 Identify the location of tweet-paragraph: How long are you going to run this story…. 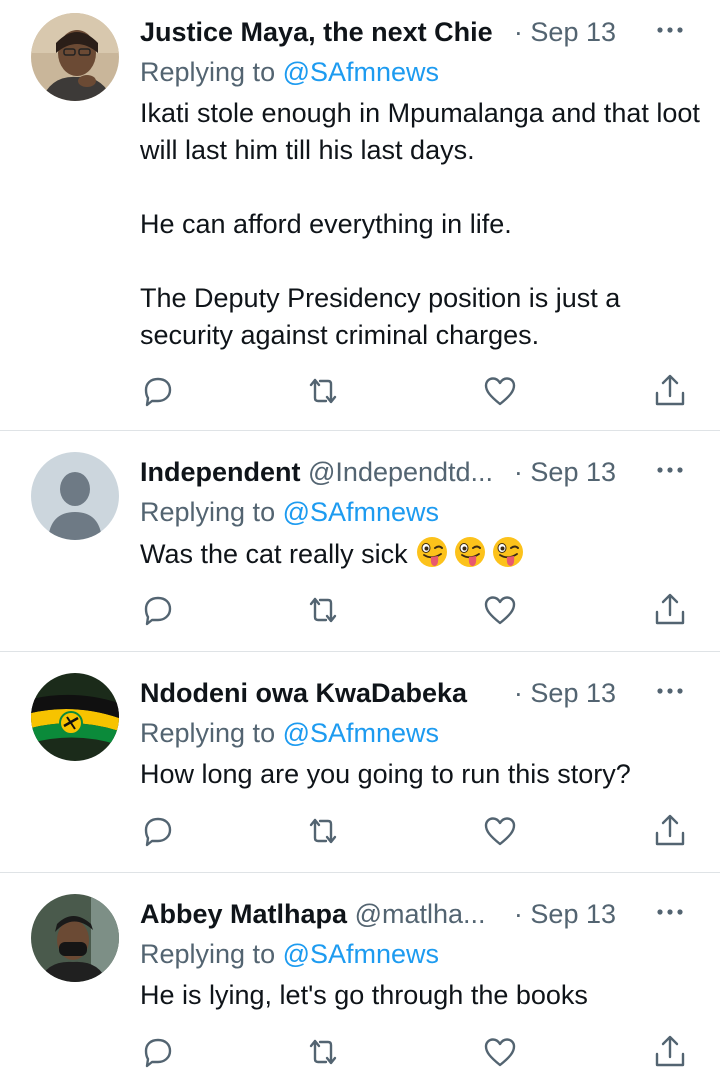
(385, 774).